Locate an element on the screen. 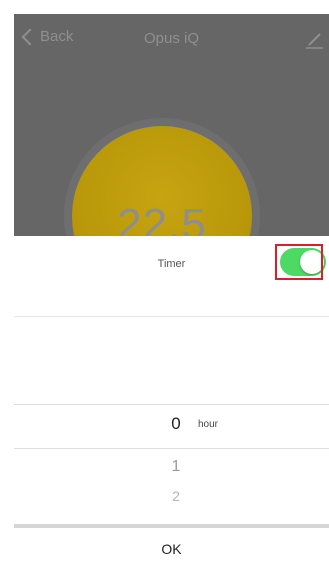 The image size is (329, 570). page-title: Opus iQ is located at coordinates (171, 38).